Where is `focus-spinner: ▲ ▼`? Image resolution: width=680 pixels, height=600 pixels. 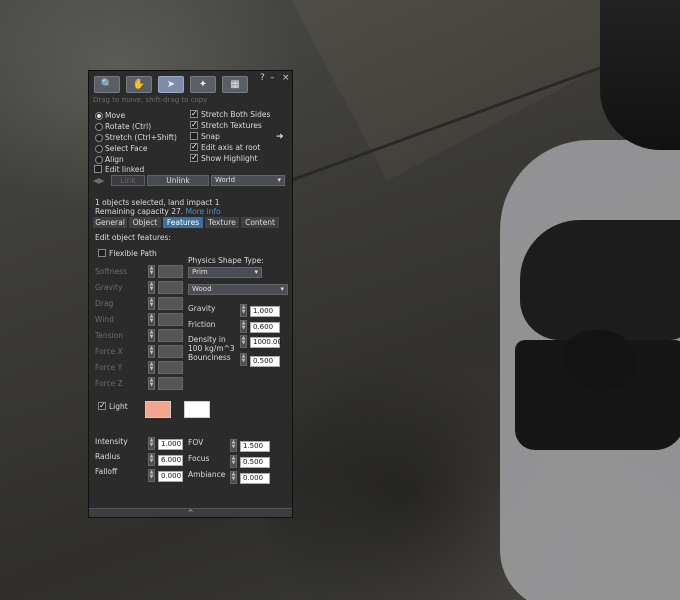 focus-spinner: ▲ ▼ is located at coordinates (233, 461).